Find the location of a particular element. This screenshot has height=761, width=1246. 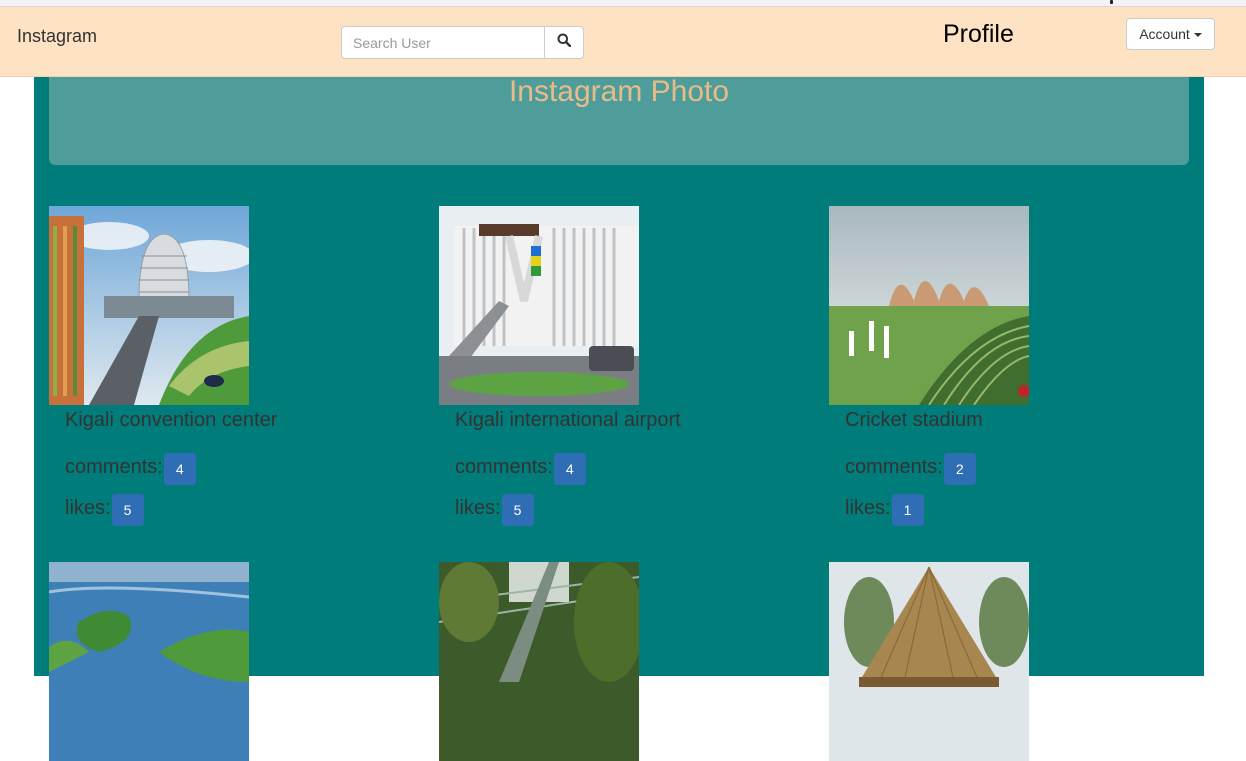

profile-link: Profile is located at coordinates (978, 34).